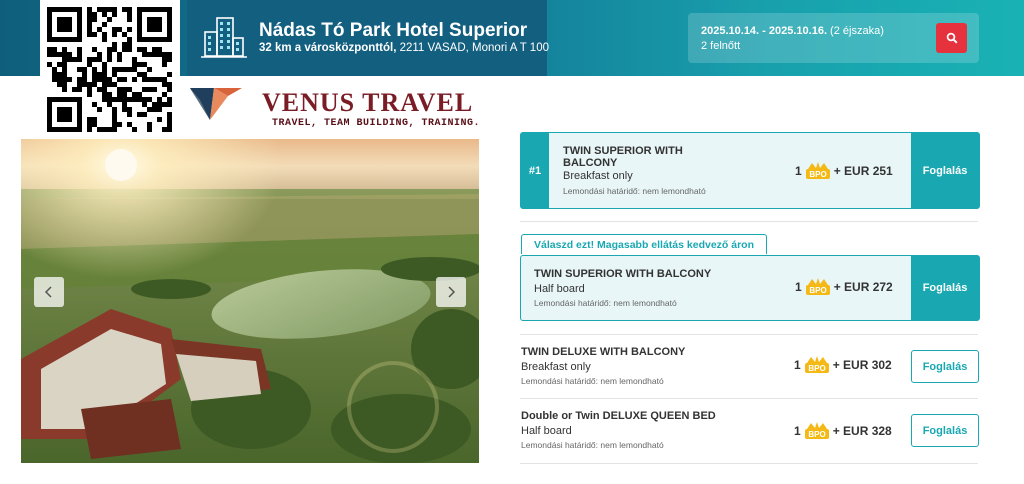 This screenshot has height=484, width=1024. I want to click on room-name: Double or Twin DELUXE QUEEN BED, so click(618, 416).